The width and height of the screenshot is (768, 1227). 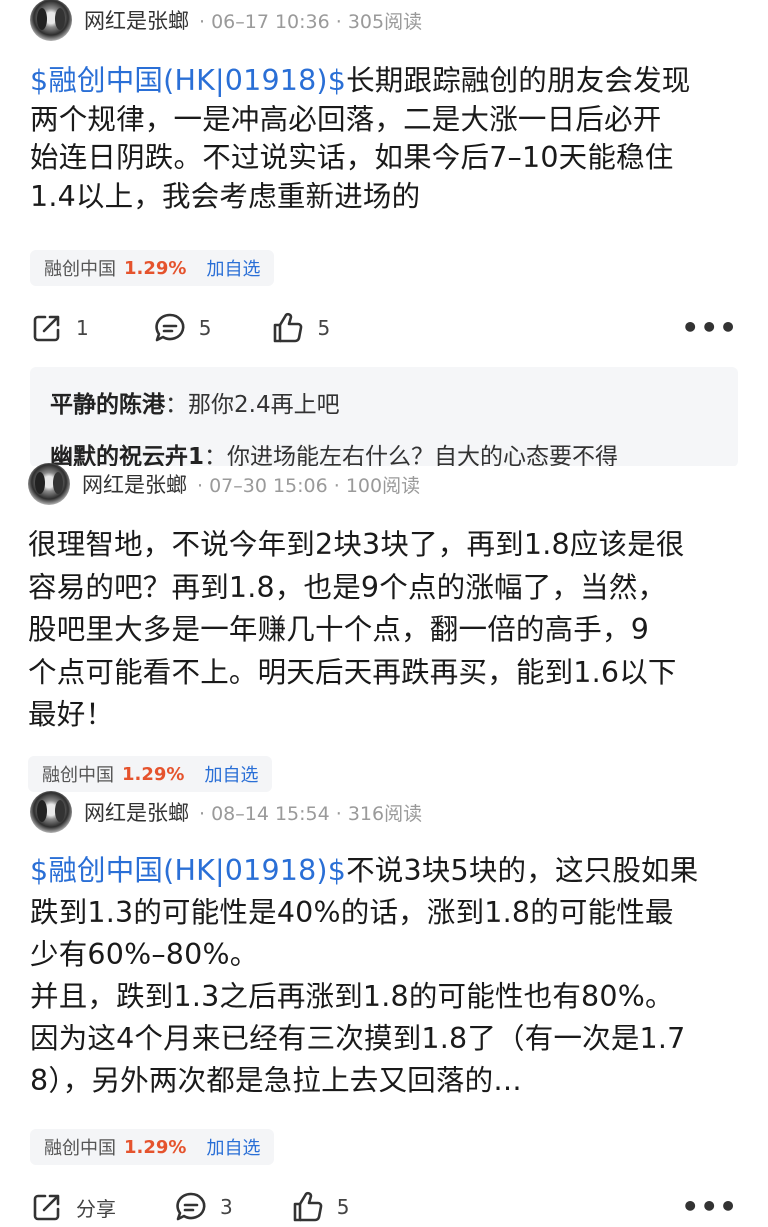 I want to click on reply-text: ：那你2.4再上吧, so click(x=252, y=405).